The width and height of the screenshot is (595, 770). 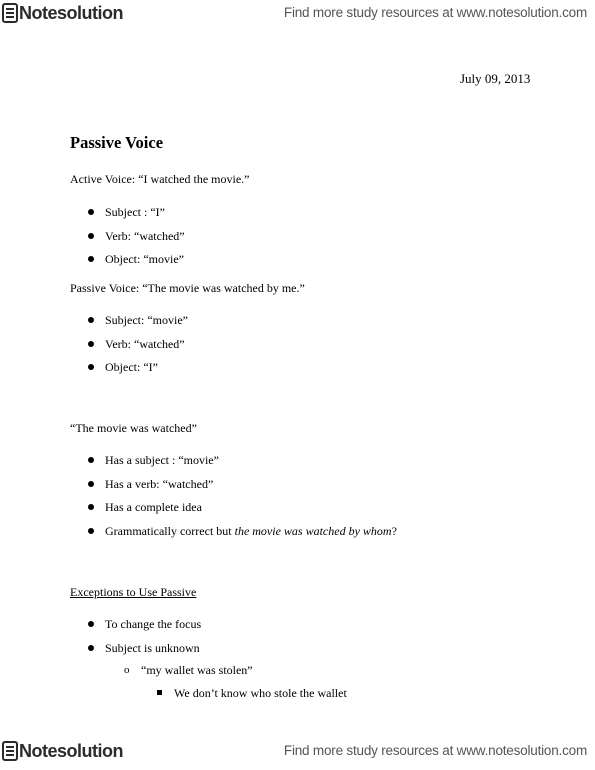 I want to click on list-item: Has a verb: “watched”, so click(x=242, y=489).